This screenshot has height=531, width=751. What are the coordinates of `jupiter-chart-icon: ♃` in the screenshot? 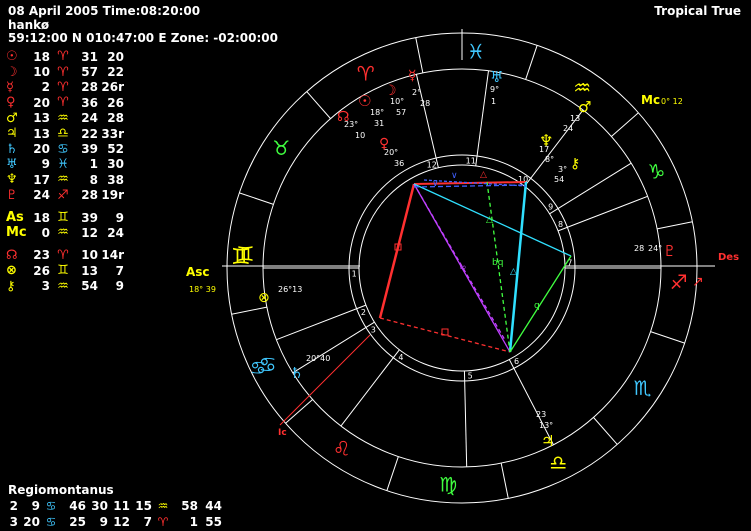 It's located at (547, 441).